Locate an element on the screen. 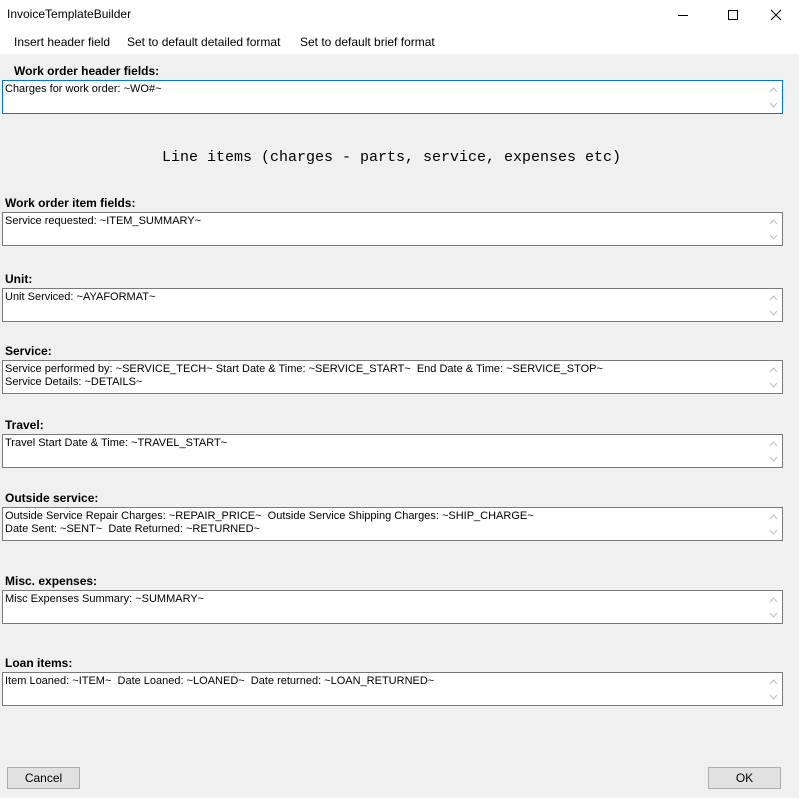 The image size is (799, 798). service-scrollbar is located at coordinates (773, 377).